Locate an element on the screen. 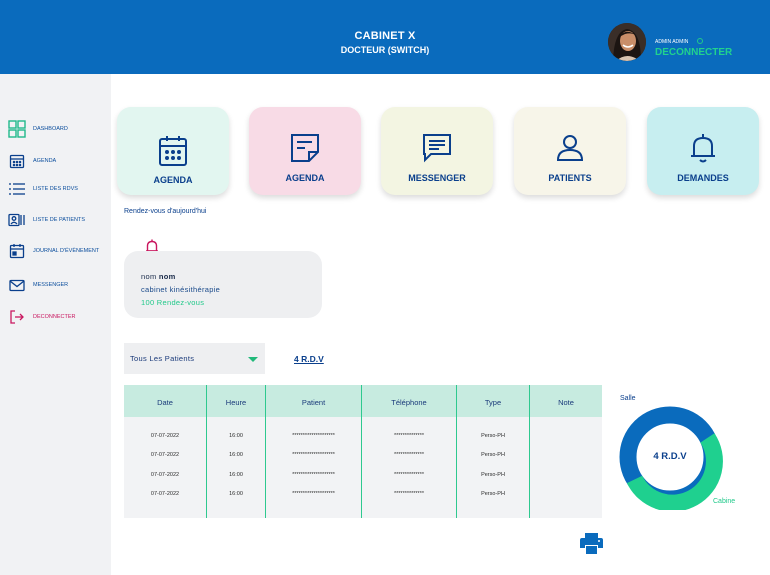  sidebar-item-logout: DECONNECTER is located at coordinates (59, 317).